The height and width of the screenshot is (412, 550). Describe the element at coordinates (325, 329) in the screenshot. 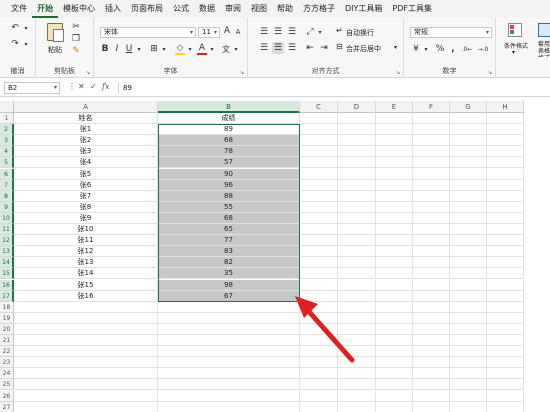

I see `annotation-arrow` at that location.